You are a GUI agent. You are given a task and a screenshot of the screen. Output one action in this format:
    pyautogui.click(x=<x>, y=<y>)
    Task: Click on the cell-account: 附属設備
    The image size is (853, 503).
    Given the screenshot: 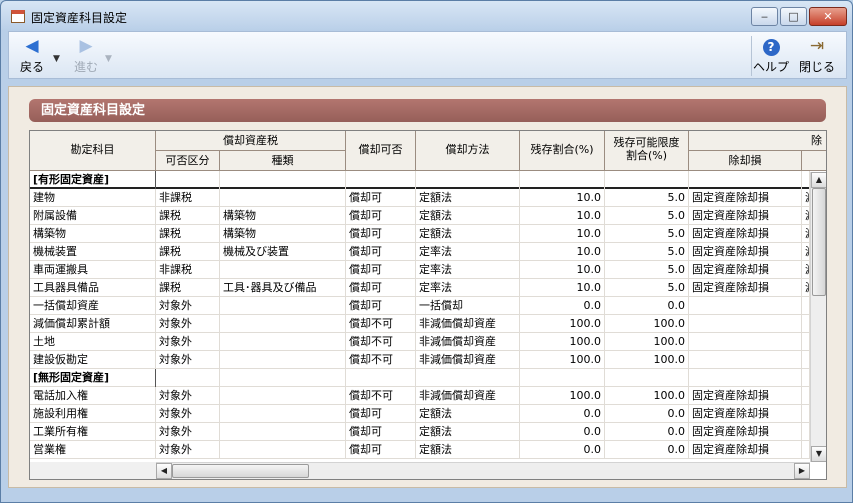 What is the action you would take?
    pyautogui.click(x=93, y=216)
    